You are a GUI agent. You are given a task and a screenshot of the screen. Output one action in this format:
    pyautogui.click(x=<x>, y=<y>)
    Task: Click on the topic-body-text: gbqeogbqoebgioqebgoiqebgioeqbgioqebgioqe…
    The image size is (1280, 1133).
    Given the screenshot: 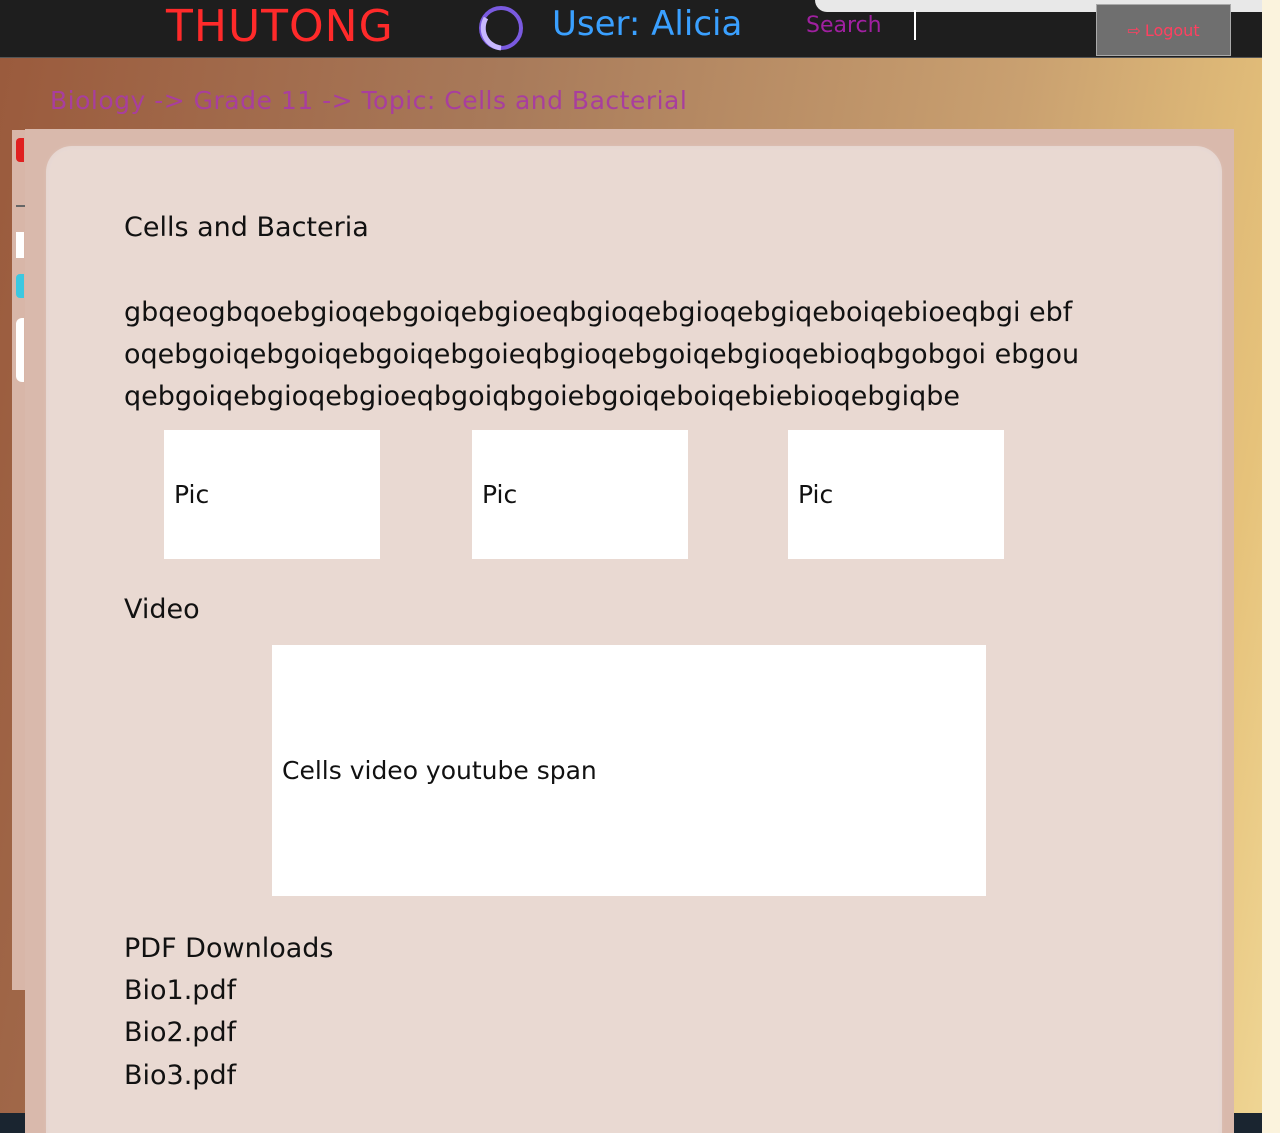 What is the action you would take?
    pyautogui.click(x=602, y=354)
    